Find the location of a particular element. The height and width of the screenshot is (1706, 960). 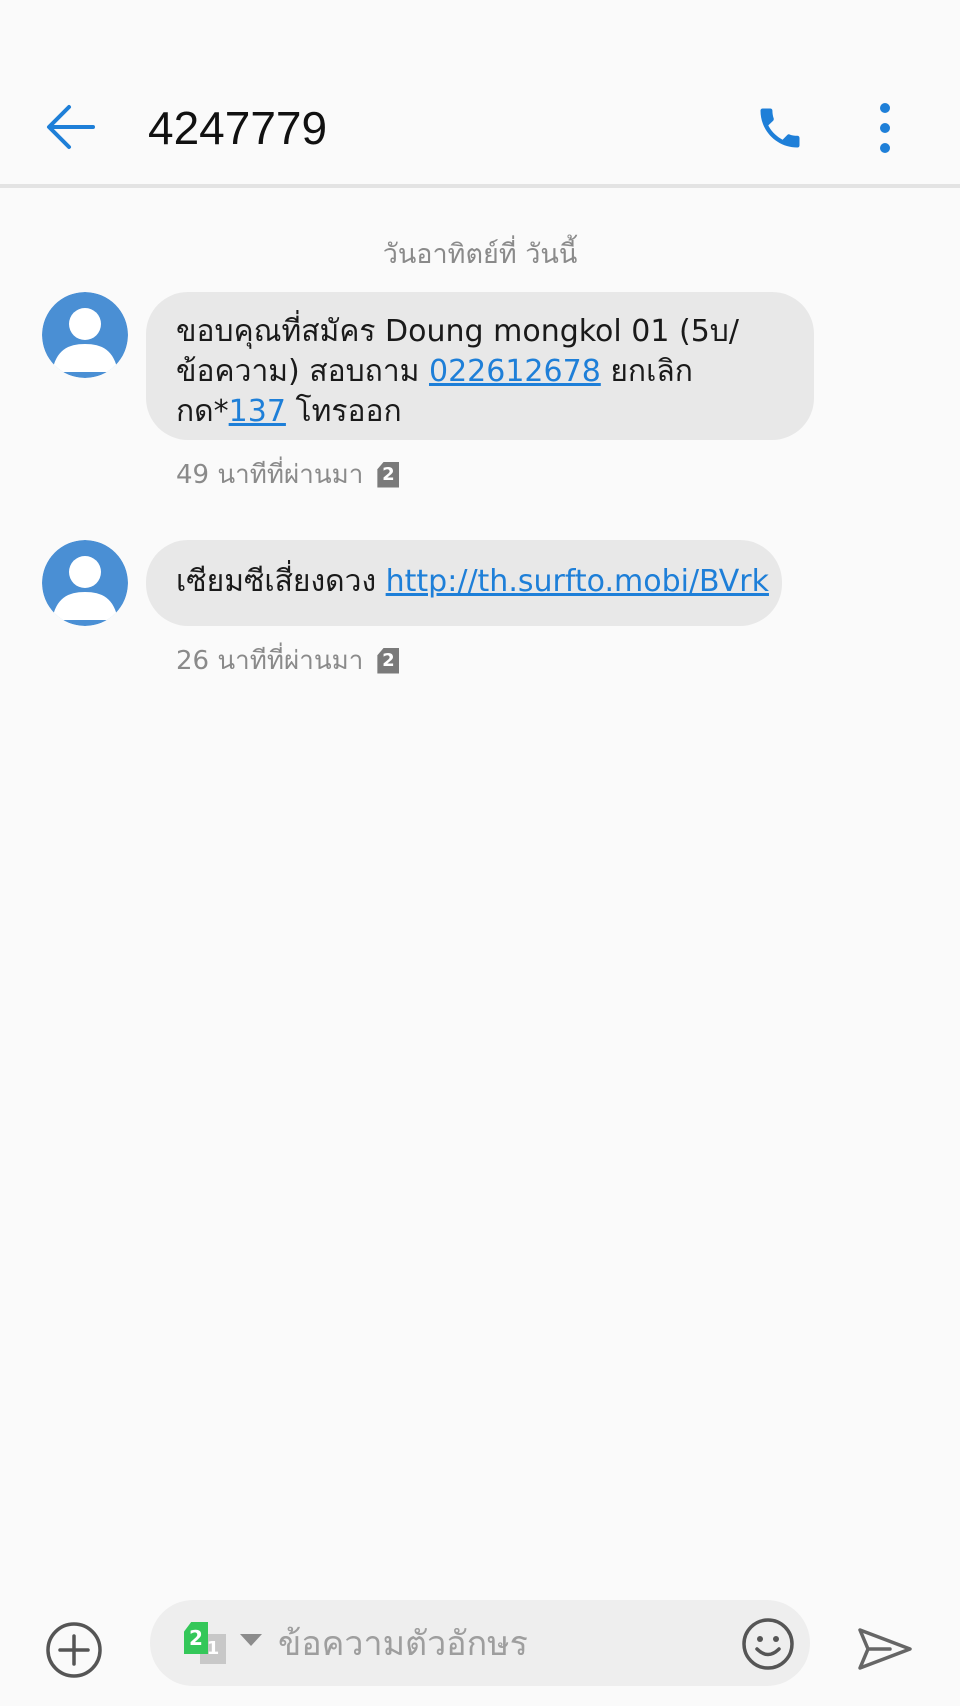

phone-icon is located at coordinates (780, 128).